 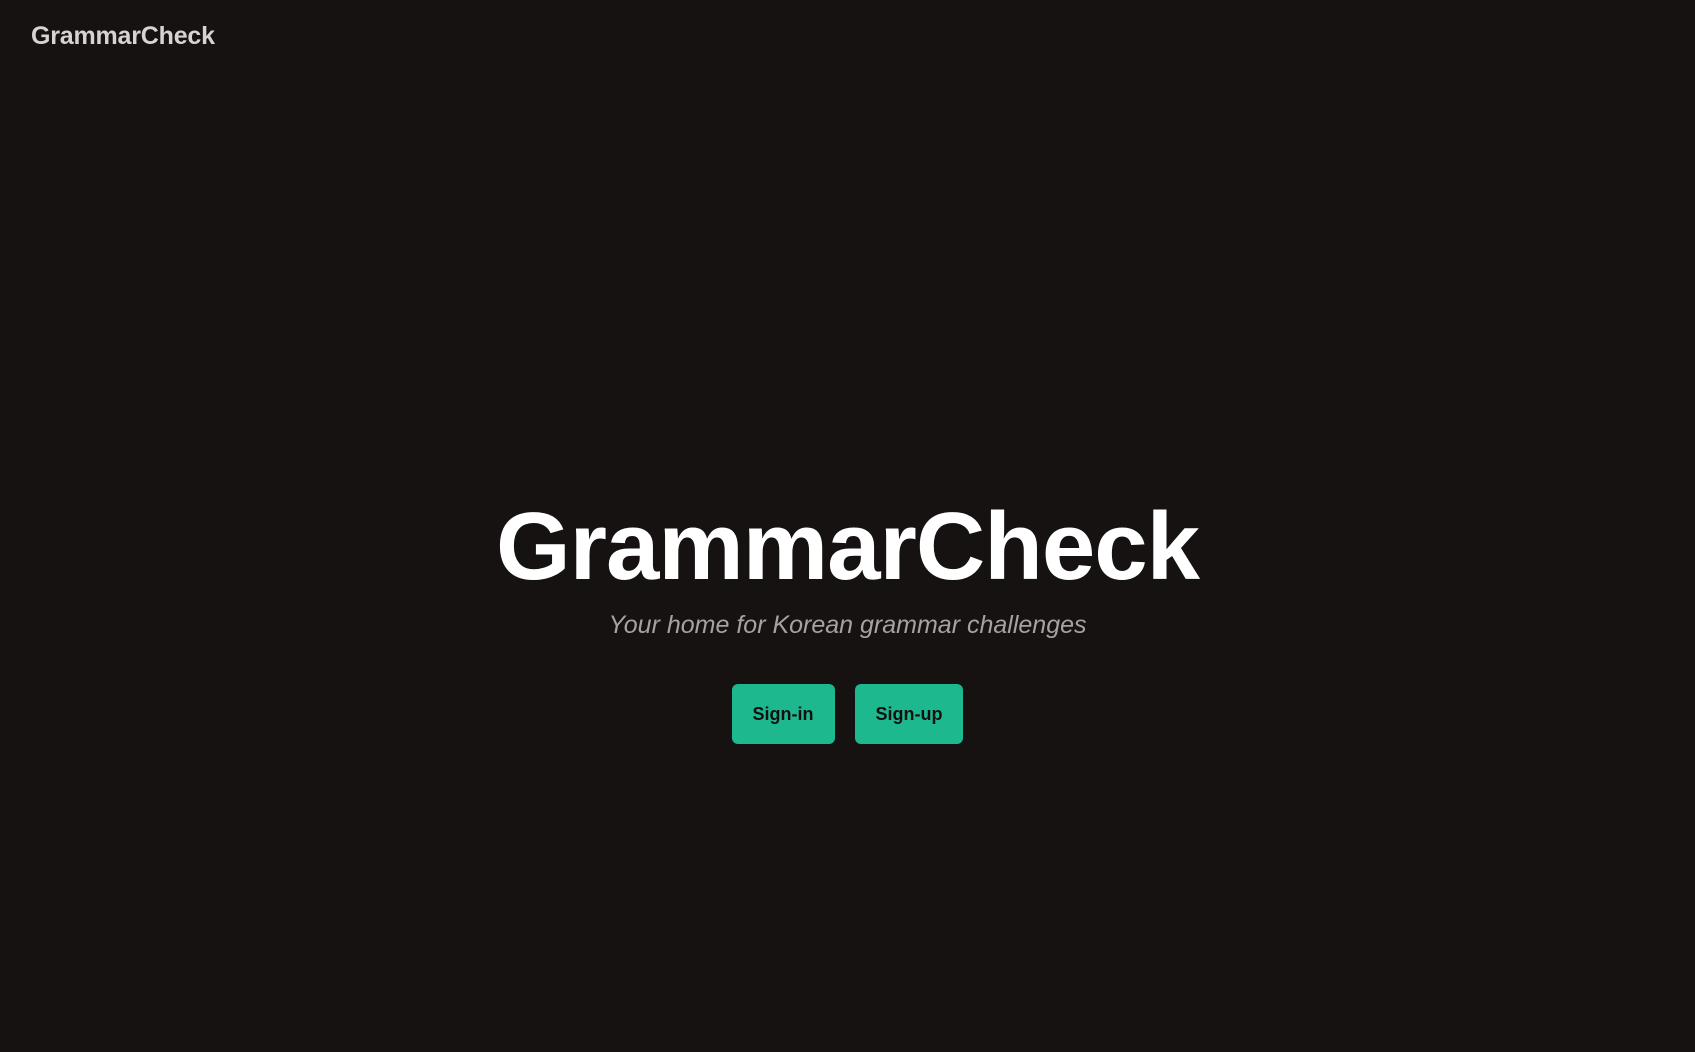 What do you see at coordinates (123, 36) in the screenshot?
I see `brand-logo-text: GrammarCheck` at bounding box center [123, 36].